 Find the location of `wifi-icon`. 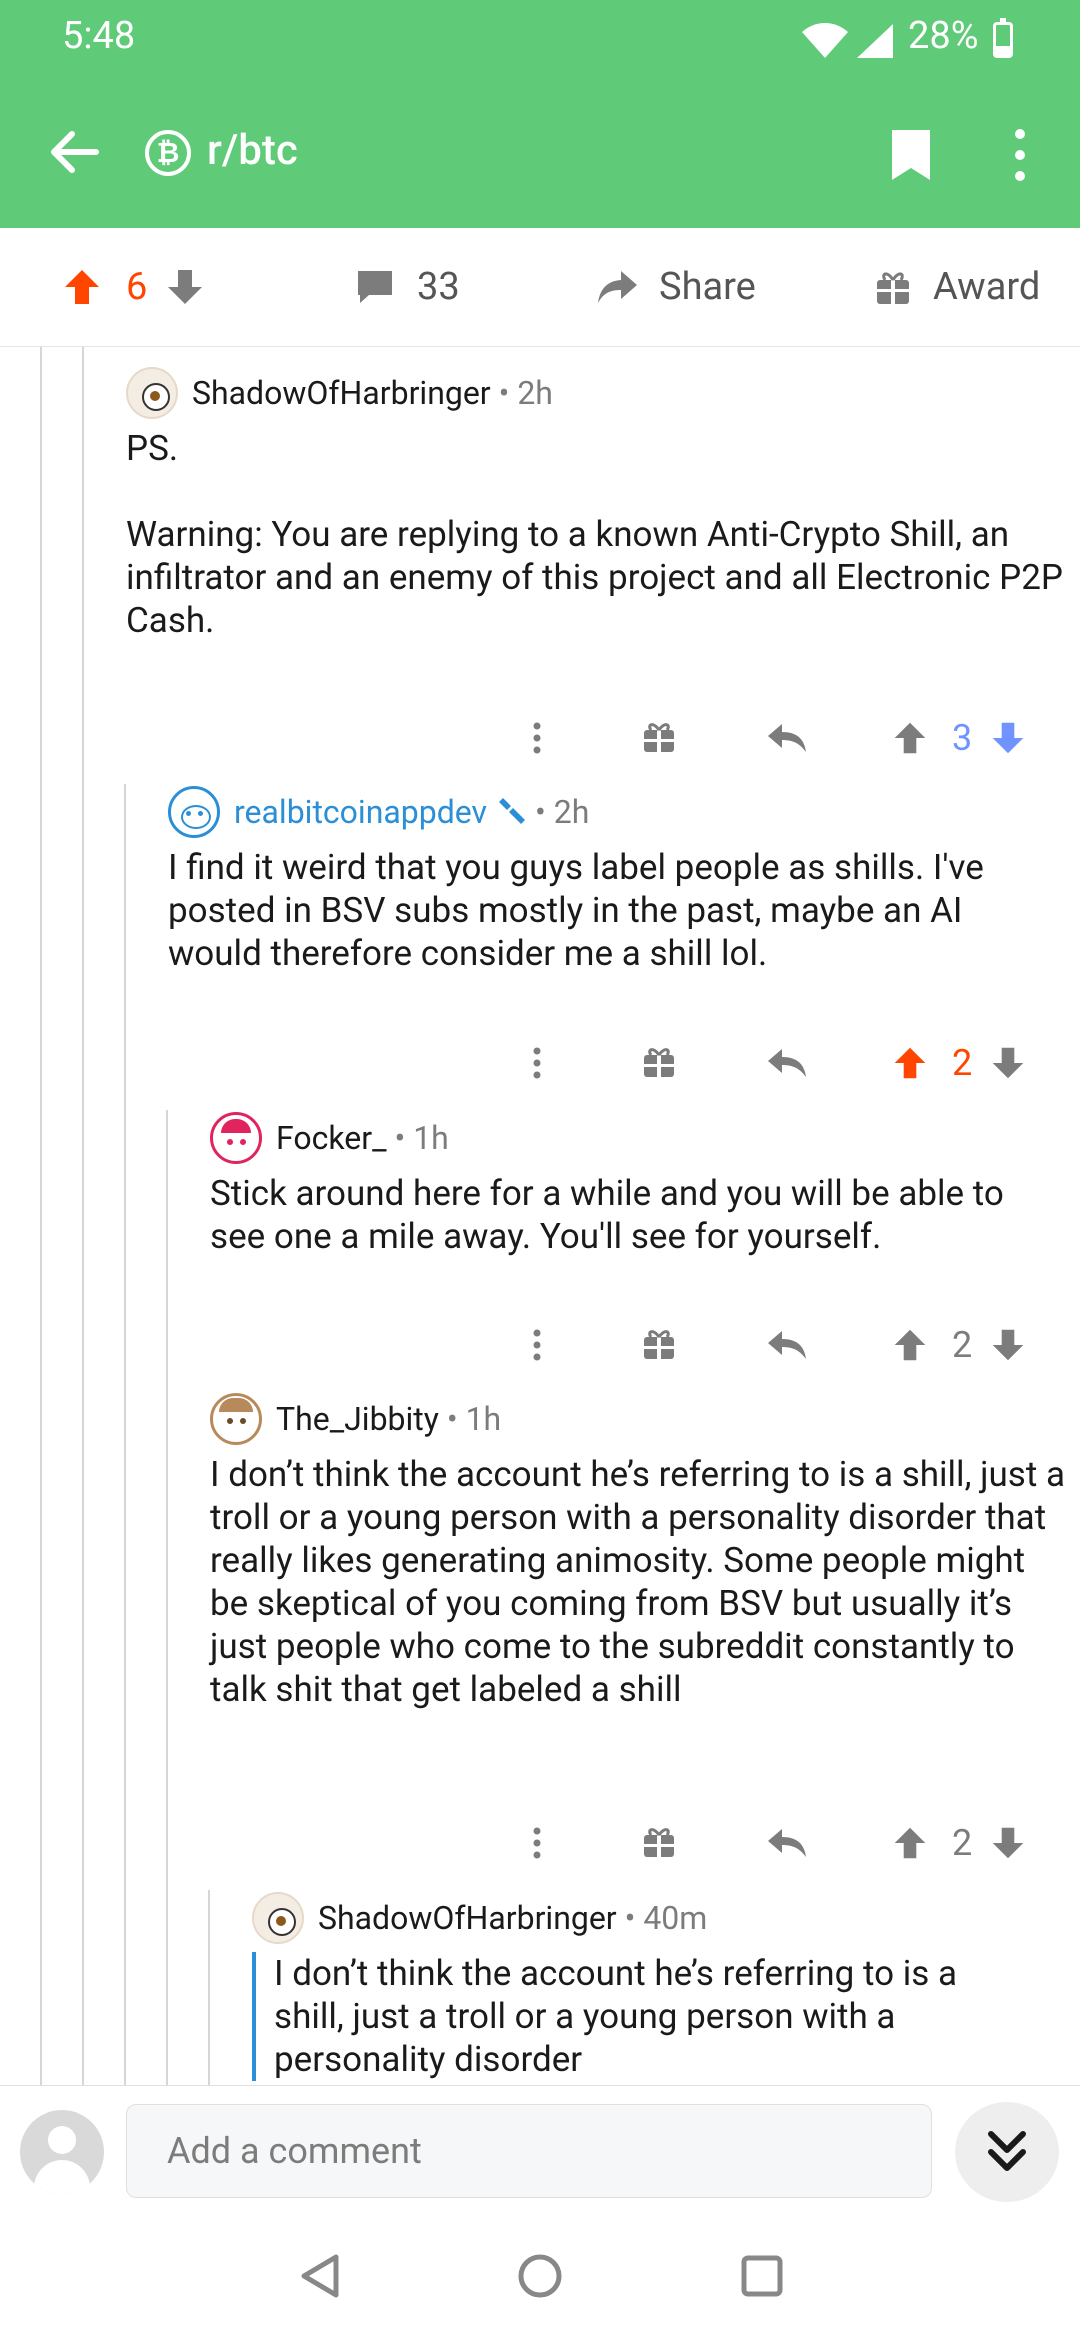

wifi-icon is located at coordinates (825, 40).